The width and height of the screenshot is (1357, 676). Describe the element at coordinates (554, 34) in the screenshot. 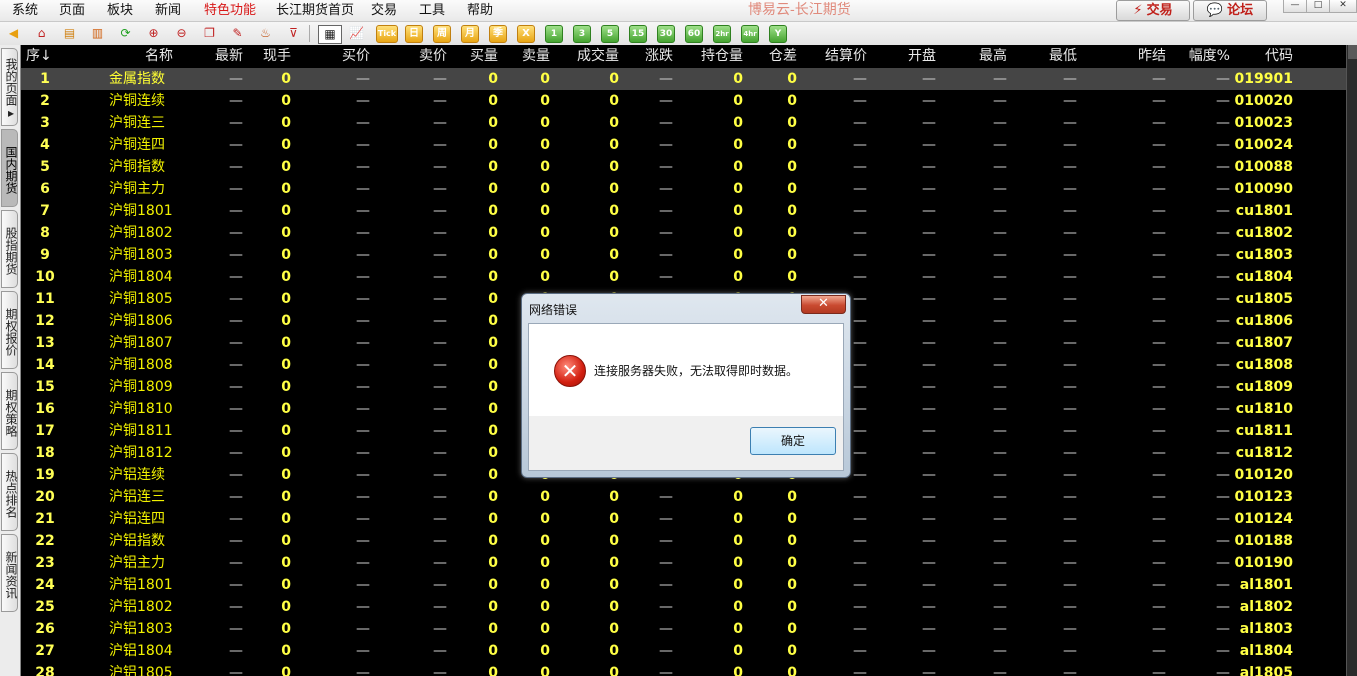

I see `min1-button: 1` at that location.